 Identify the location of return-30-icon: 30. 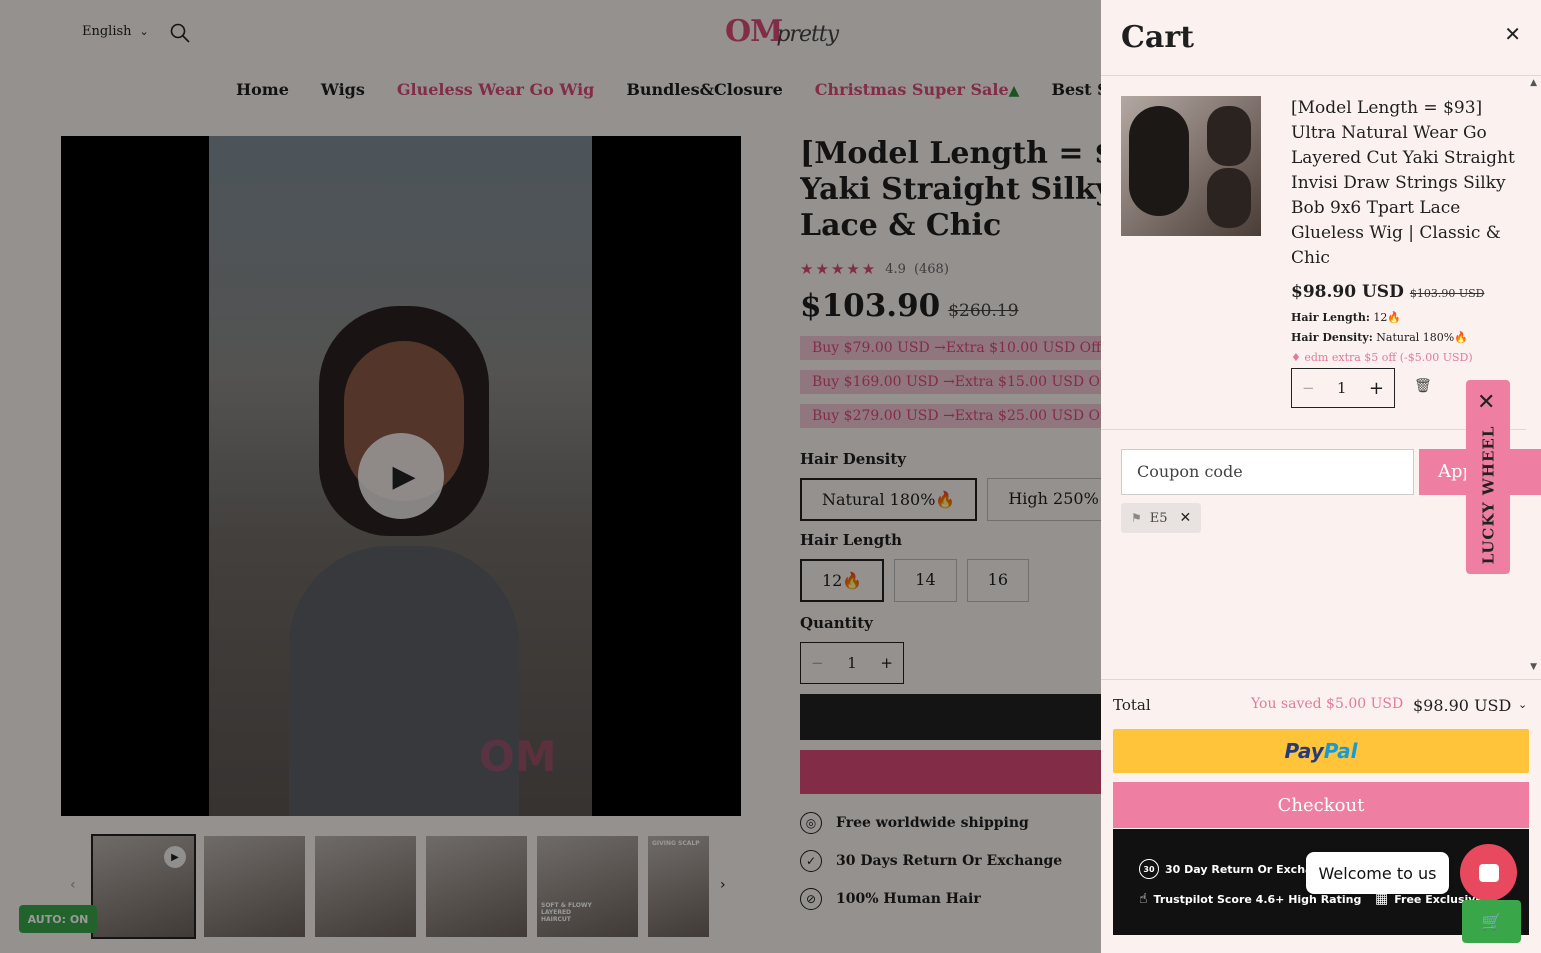
(1149, 869).